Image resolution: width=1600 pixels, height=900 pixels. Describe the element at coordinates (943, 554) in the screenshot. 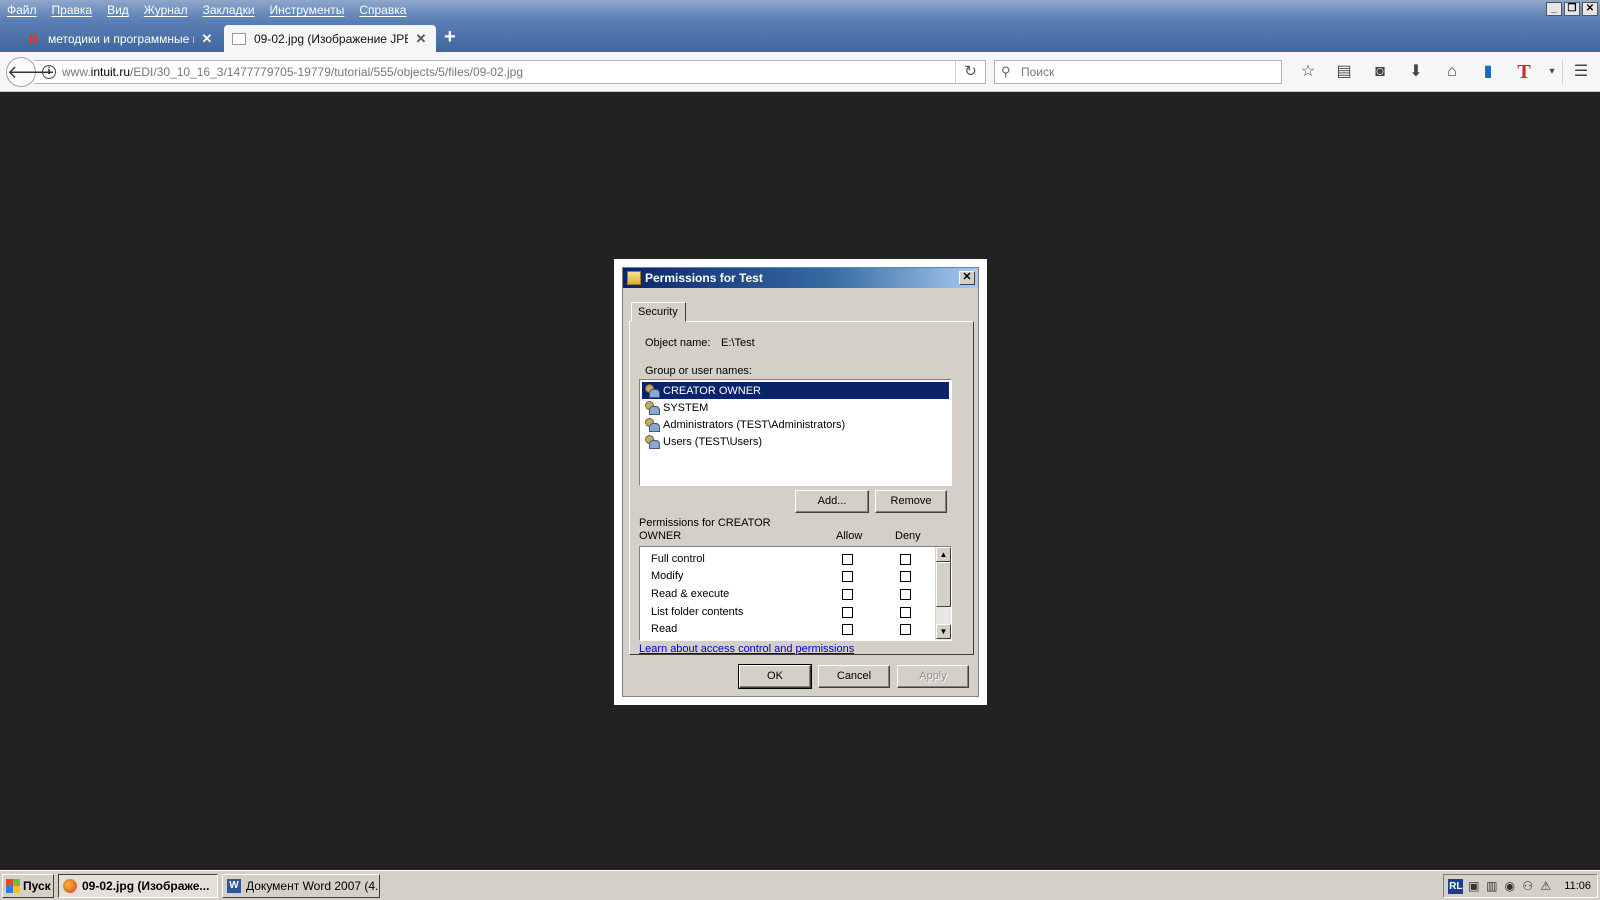

I see `scroll-up-icon: ▲` at that location.